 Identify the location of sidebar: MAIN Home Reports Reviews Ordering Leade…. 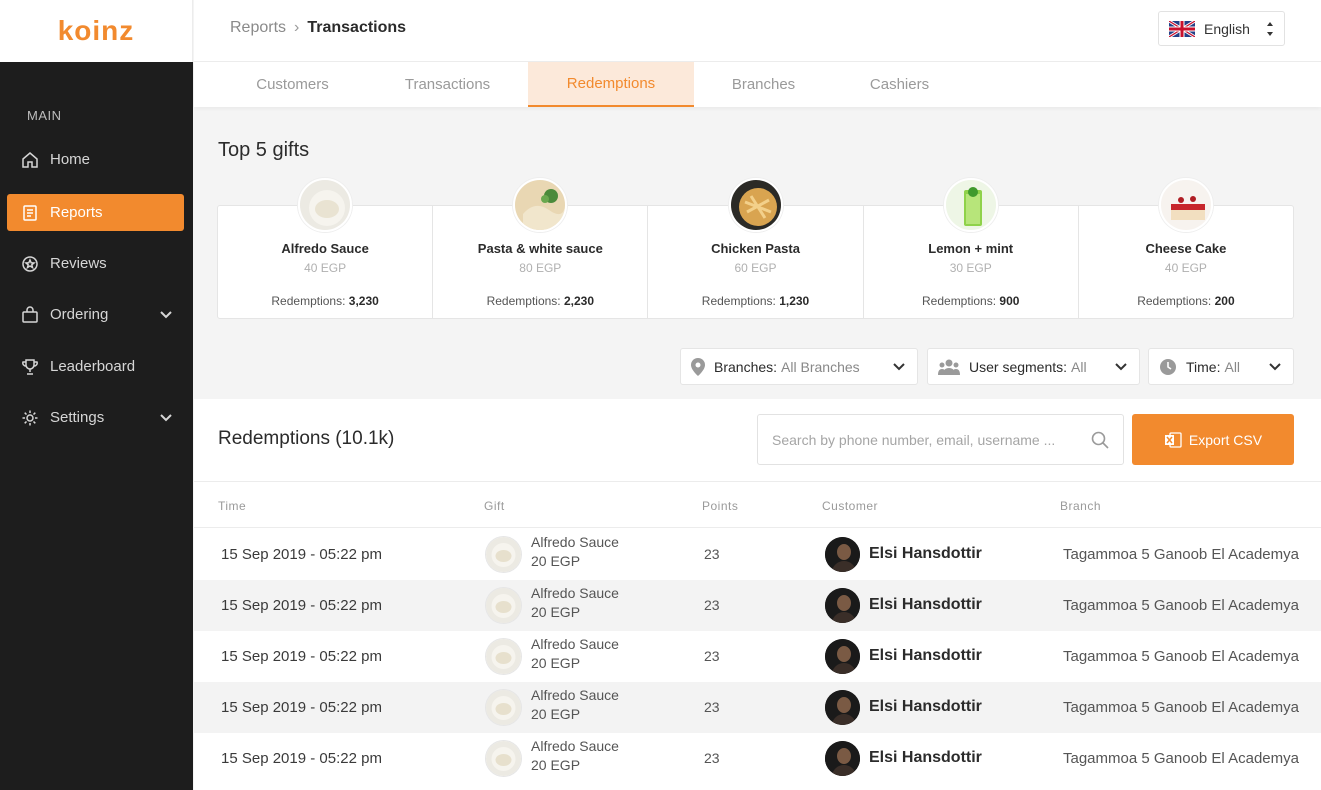
(96, 426).